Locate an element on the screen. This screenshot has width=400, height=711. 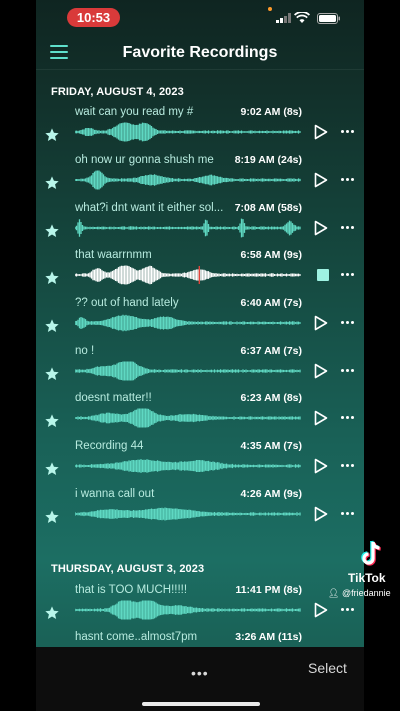
section-date-header: FRIDAY, AUGUST 4, 2023 is located at coordinates (117, 92).